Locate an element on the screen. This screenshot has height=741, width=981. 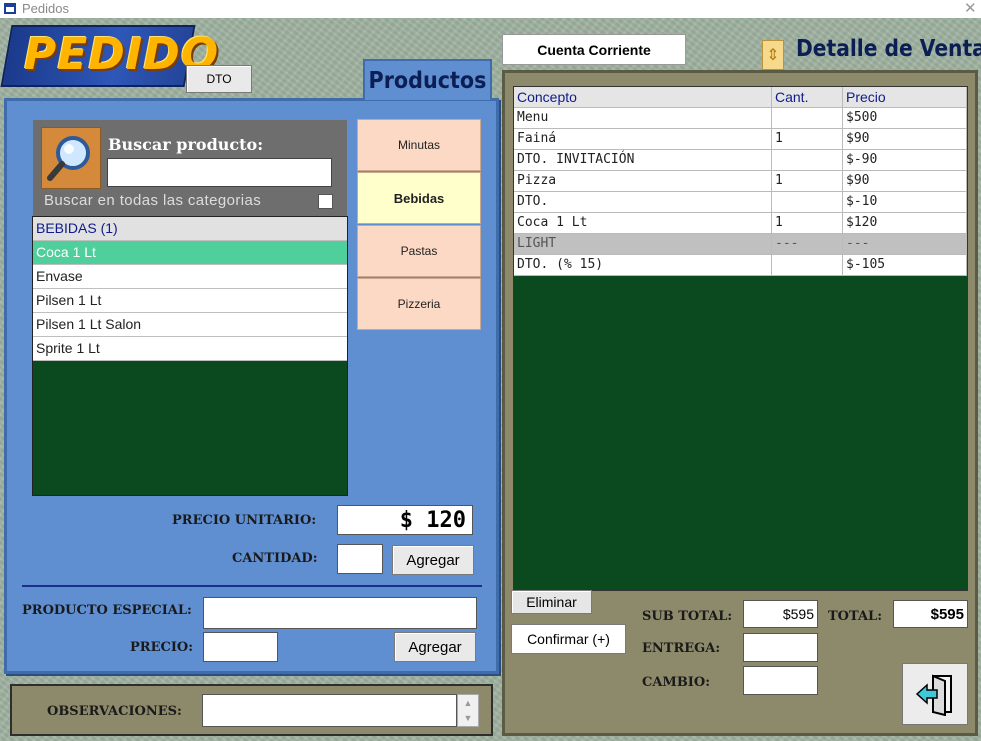
table-row: DTO. $-10 is located at coordinates (740, 202).